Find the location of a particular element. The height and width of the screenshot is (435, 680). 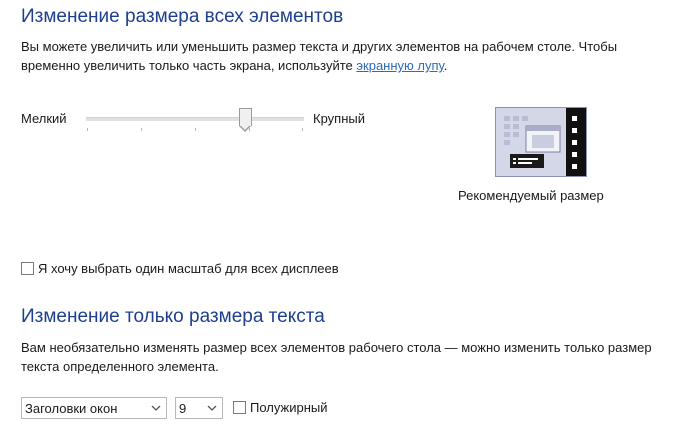

slider-thumb is located at coordinates (245, 120).